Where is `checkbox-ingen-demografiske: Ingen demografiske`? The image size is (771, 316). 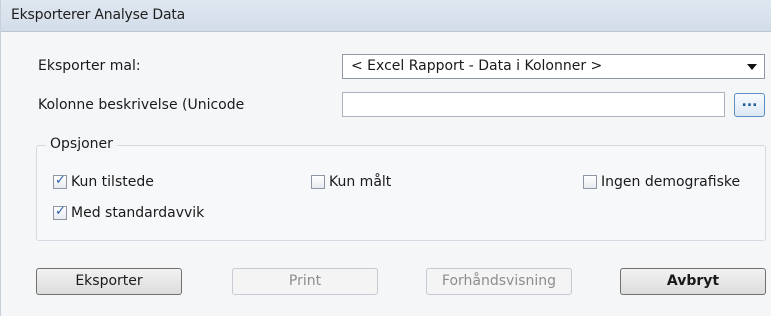
checkbox-ingen-demografiske: Ingen demografiske is located at coordinates (672, 182).